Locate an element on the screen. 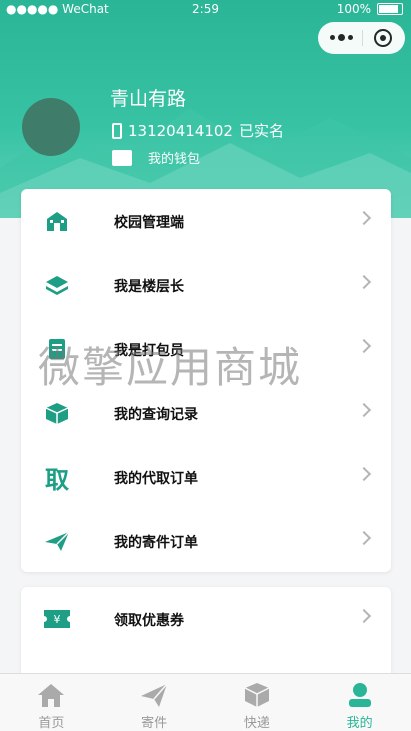 This screenshot has width=411, height=731. user-name: 青山有路 is located at coordinates (148, 99).